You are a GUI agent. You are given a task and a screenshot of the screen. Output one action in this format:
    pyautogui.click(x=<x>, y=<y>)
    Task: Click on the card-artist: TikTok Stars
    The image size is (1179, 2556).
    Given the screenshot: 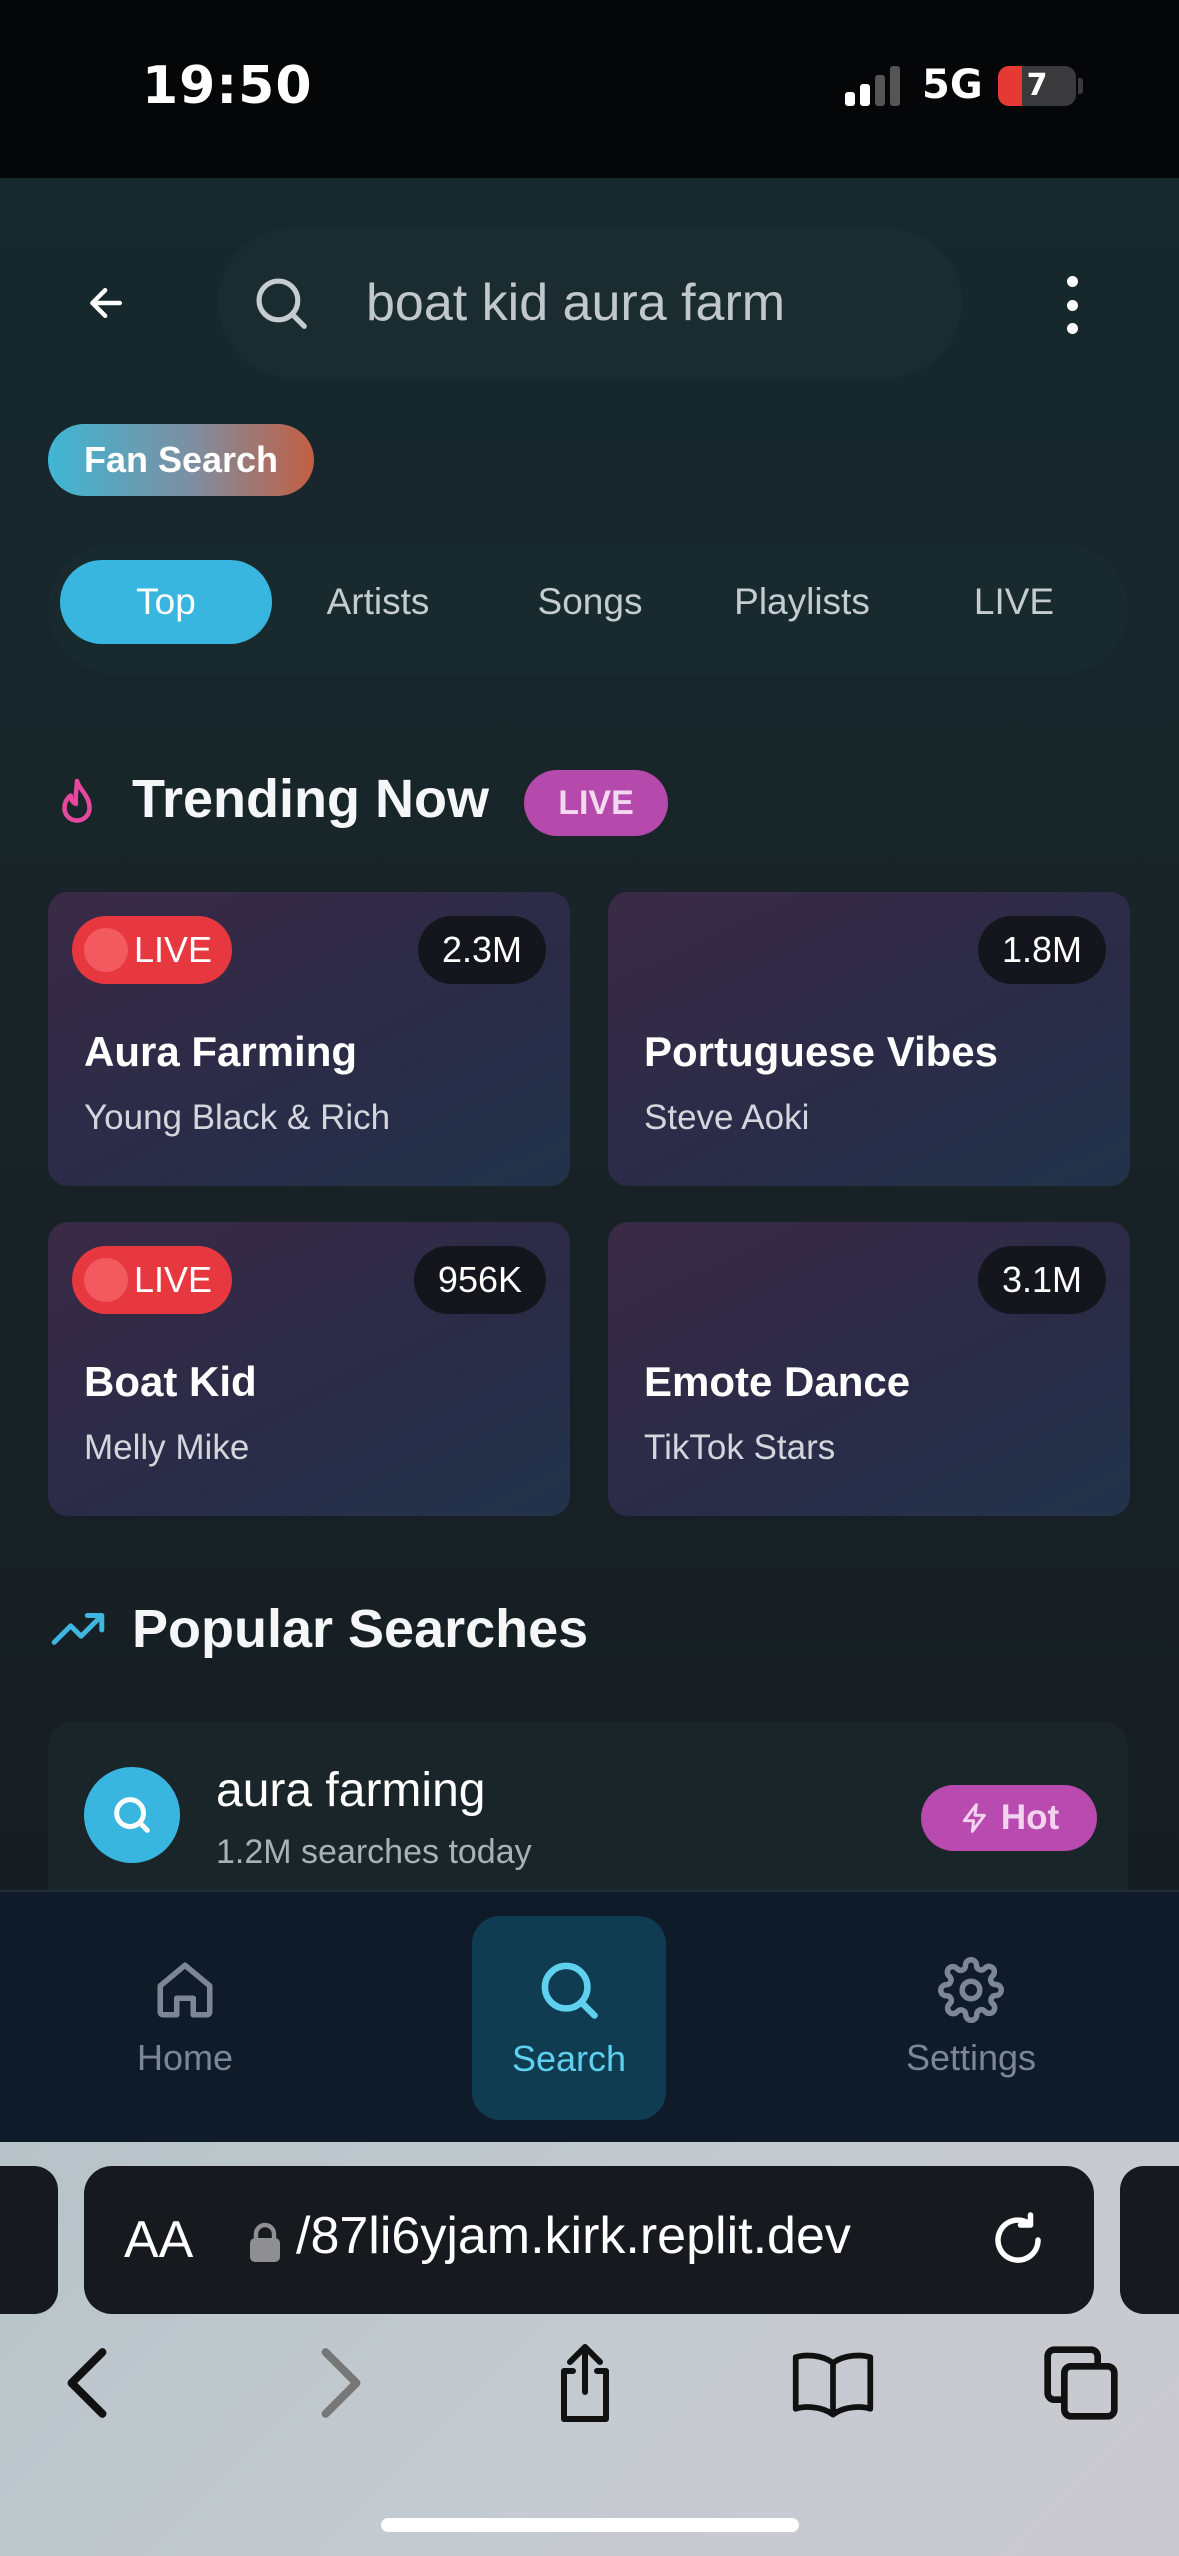 What is the action you would take?
    pyautogui.click(x=740, y=1447)
    